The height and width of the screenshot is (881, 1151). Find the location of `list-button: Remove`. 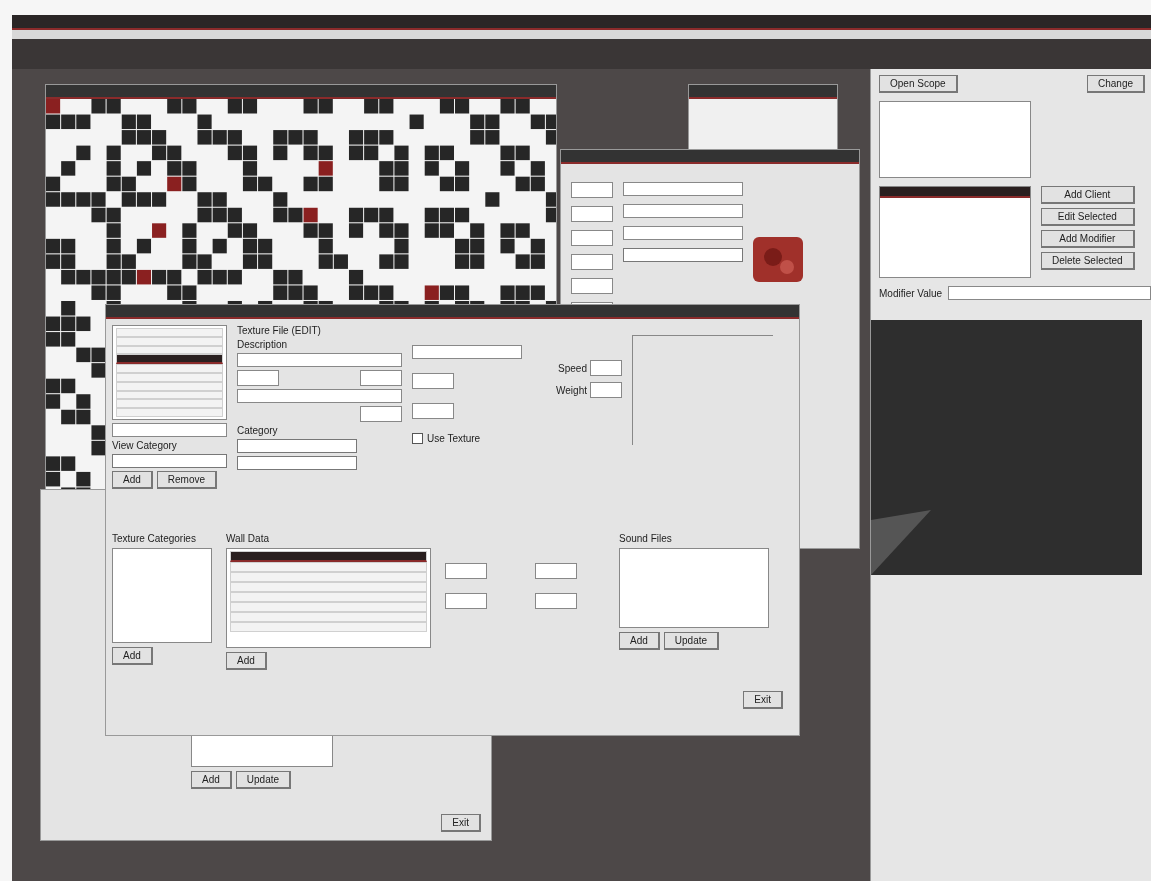

list-button: Remove is located at coordinates (187, 480).